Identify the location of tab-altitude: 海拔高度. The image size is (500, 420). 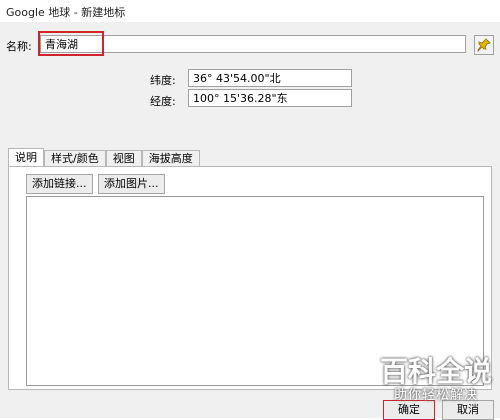
(170, 158).